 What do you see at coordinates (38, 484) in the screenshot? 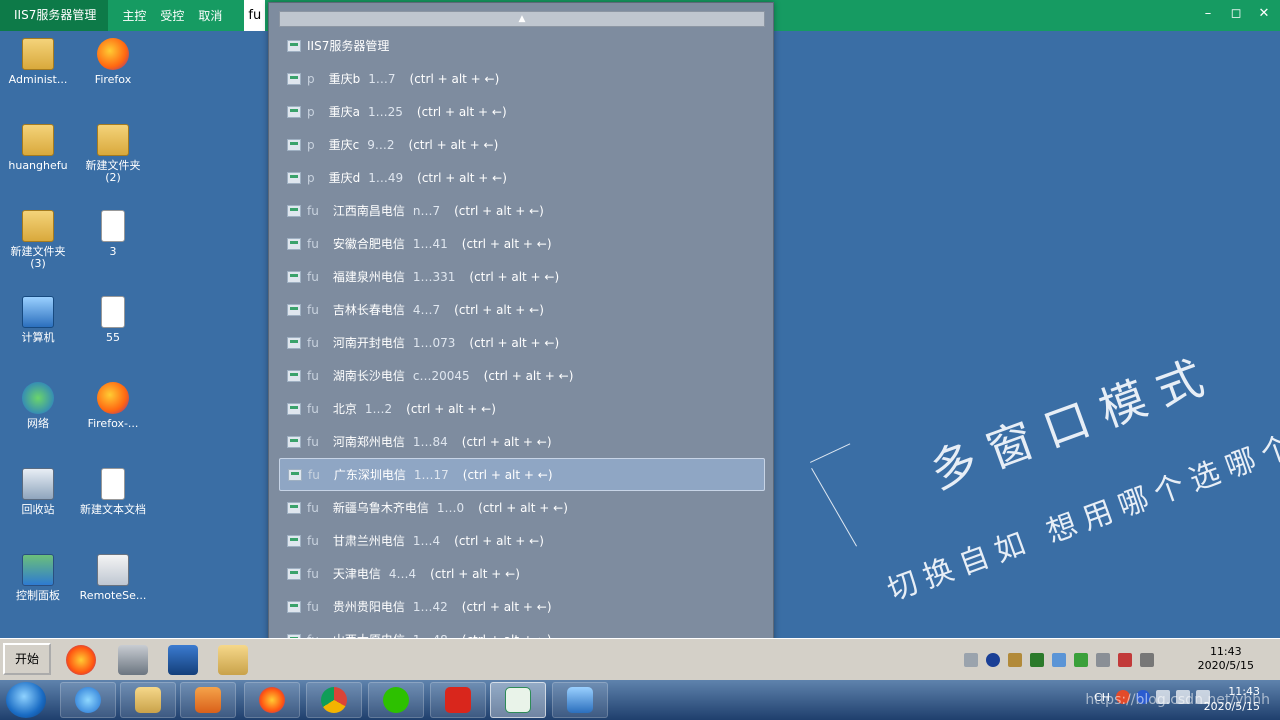
I see `recycle-bin-icon` at bounding box center [38, 484].